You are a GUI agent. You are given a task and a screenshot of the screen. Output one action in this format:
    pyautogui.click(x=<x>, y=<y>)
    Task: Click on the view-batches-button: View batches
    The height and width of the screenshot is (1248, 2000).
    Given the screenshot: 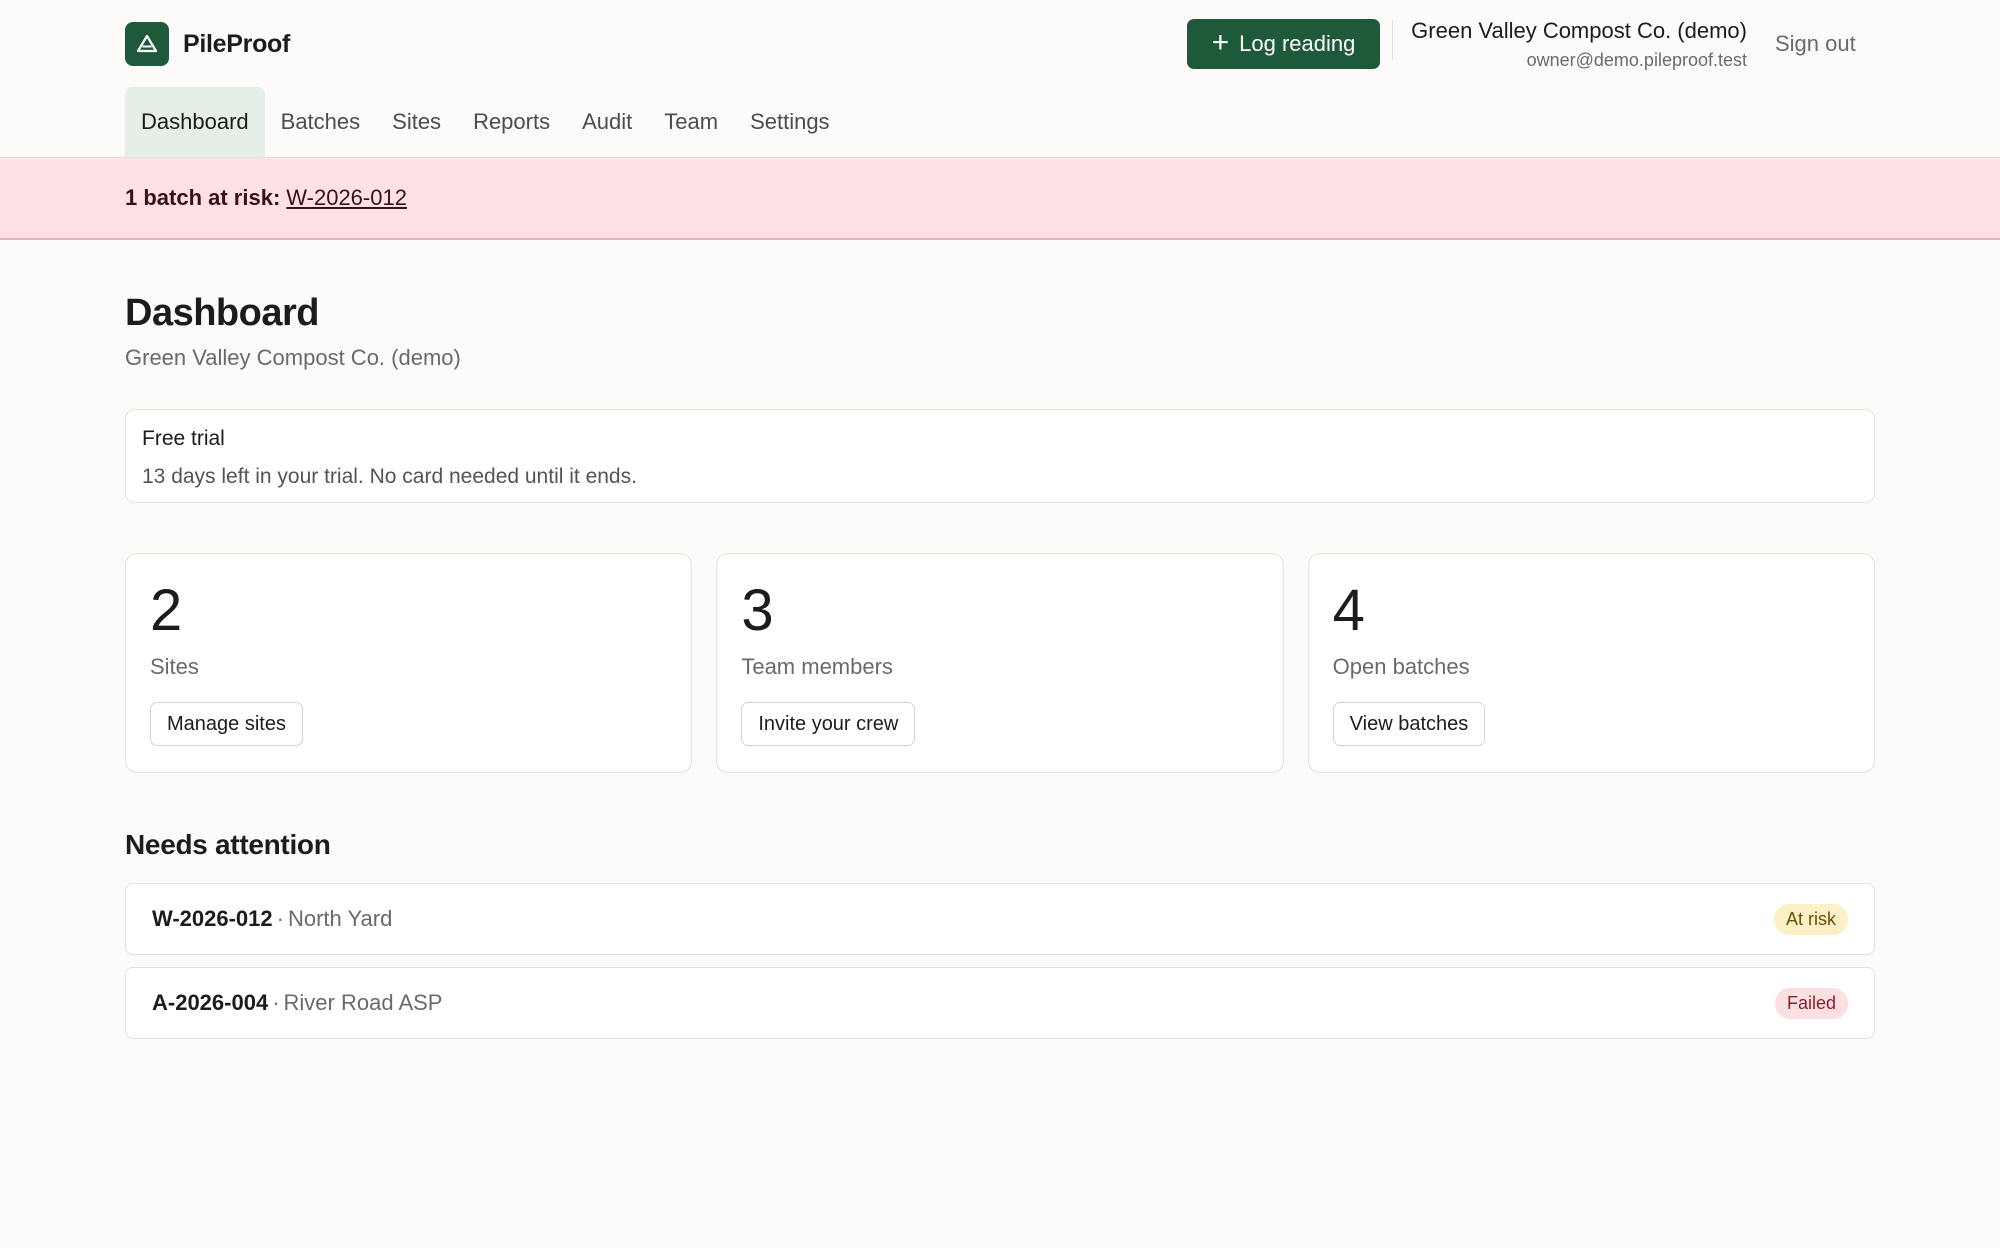 What is the action you would take?
    pyautogui.click(x=1409, y=724)
    